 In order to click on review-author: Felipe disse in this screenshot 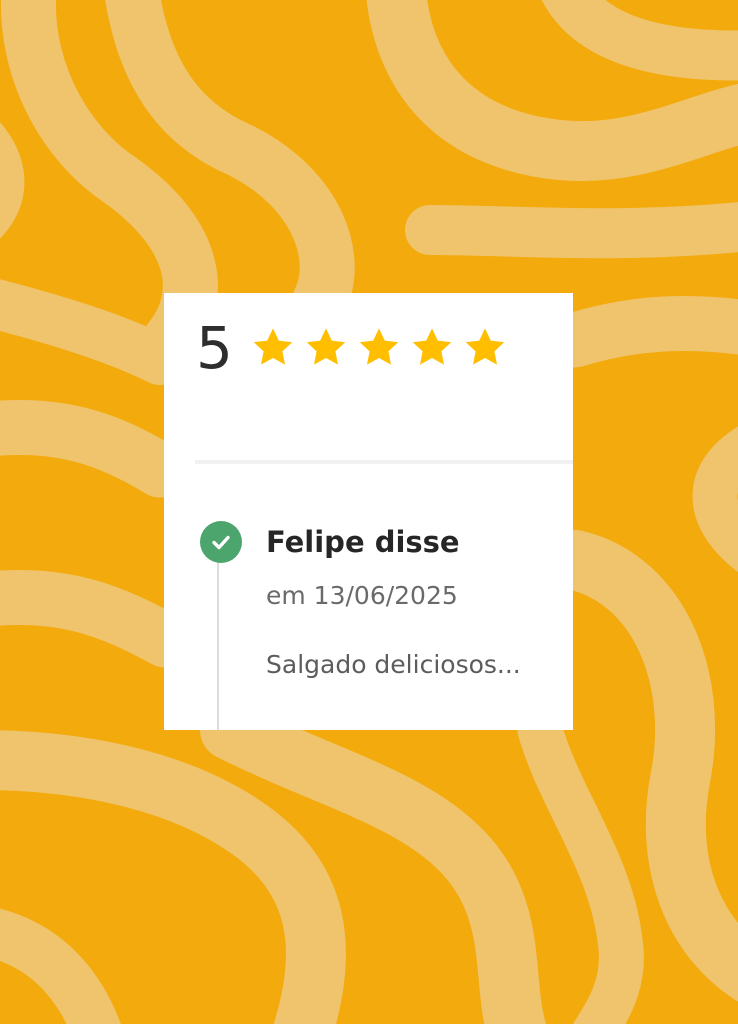, I will do `click(363, 542)`.